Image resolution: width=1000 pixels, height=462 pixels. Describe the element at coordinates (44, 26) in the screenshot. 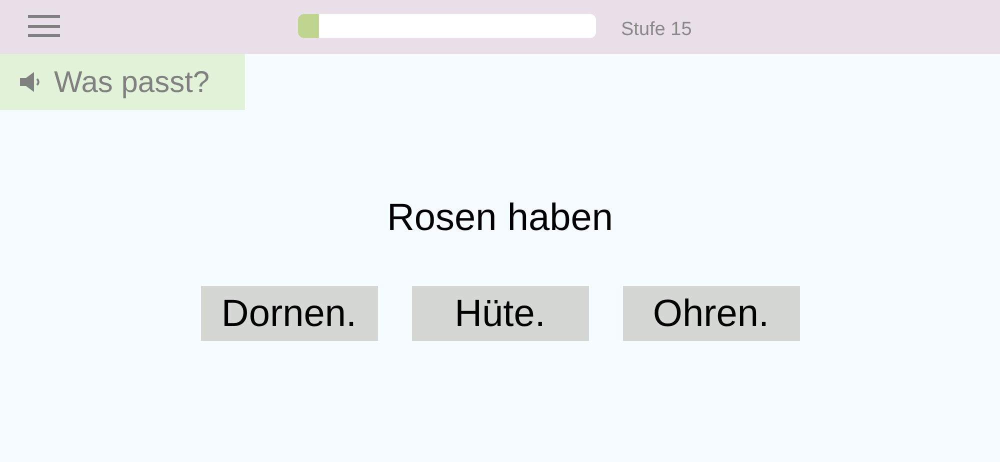

I see `menu-icon` at that location.